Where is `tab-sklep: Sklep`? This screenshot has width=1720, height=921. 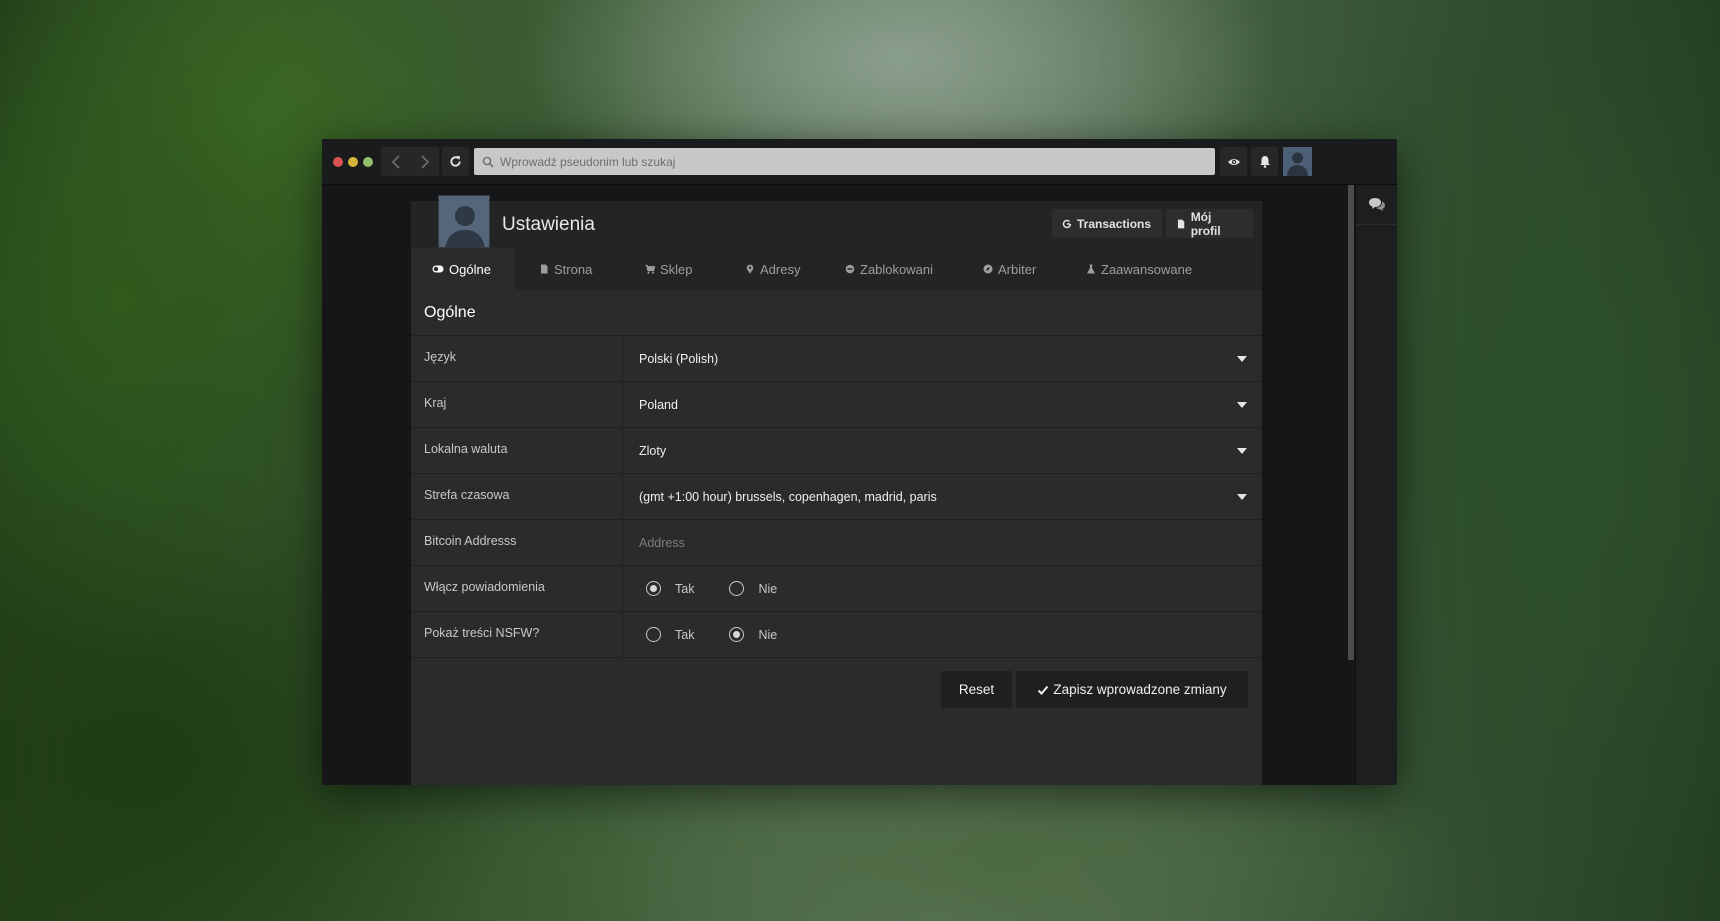 tab-sklep: Sklep is located at coordinates (669, 269).